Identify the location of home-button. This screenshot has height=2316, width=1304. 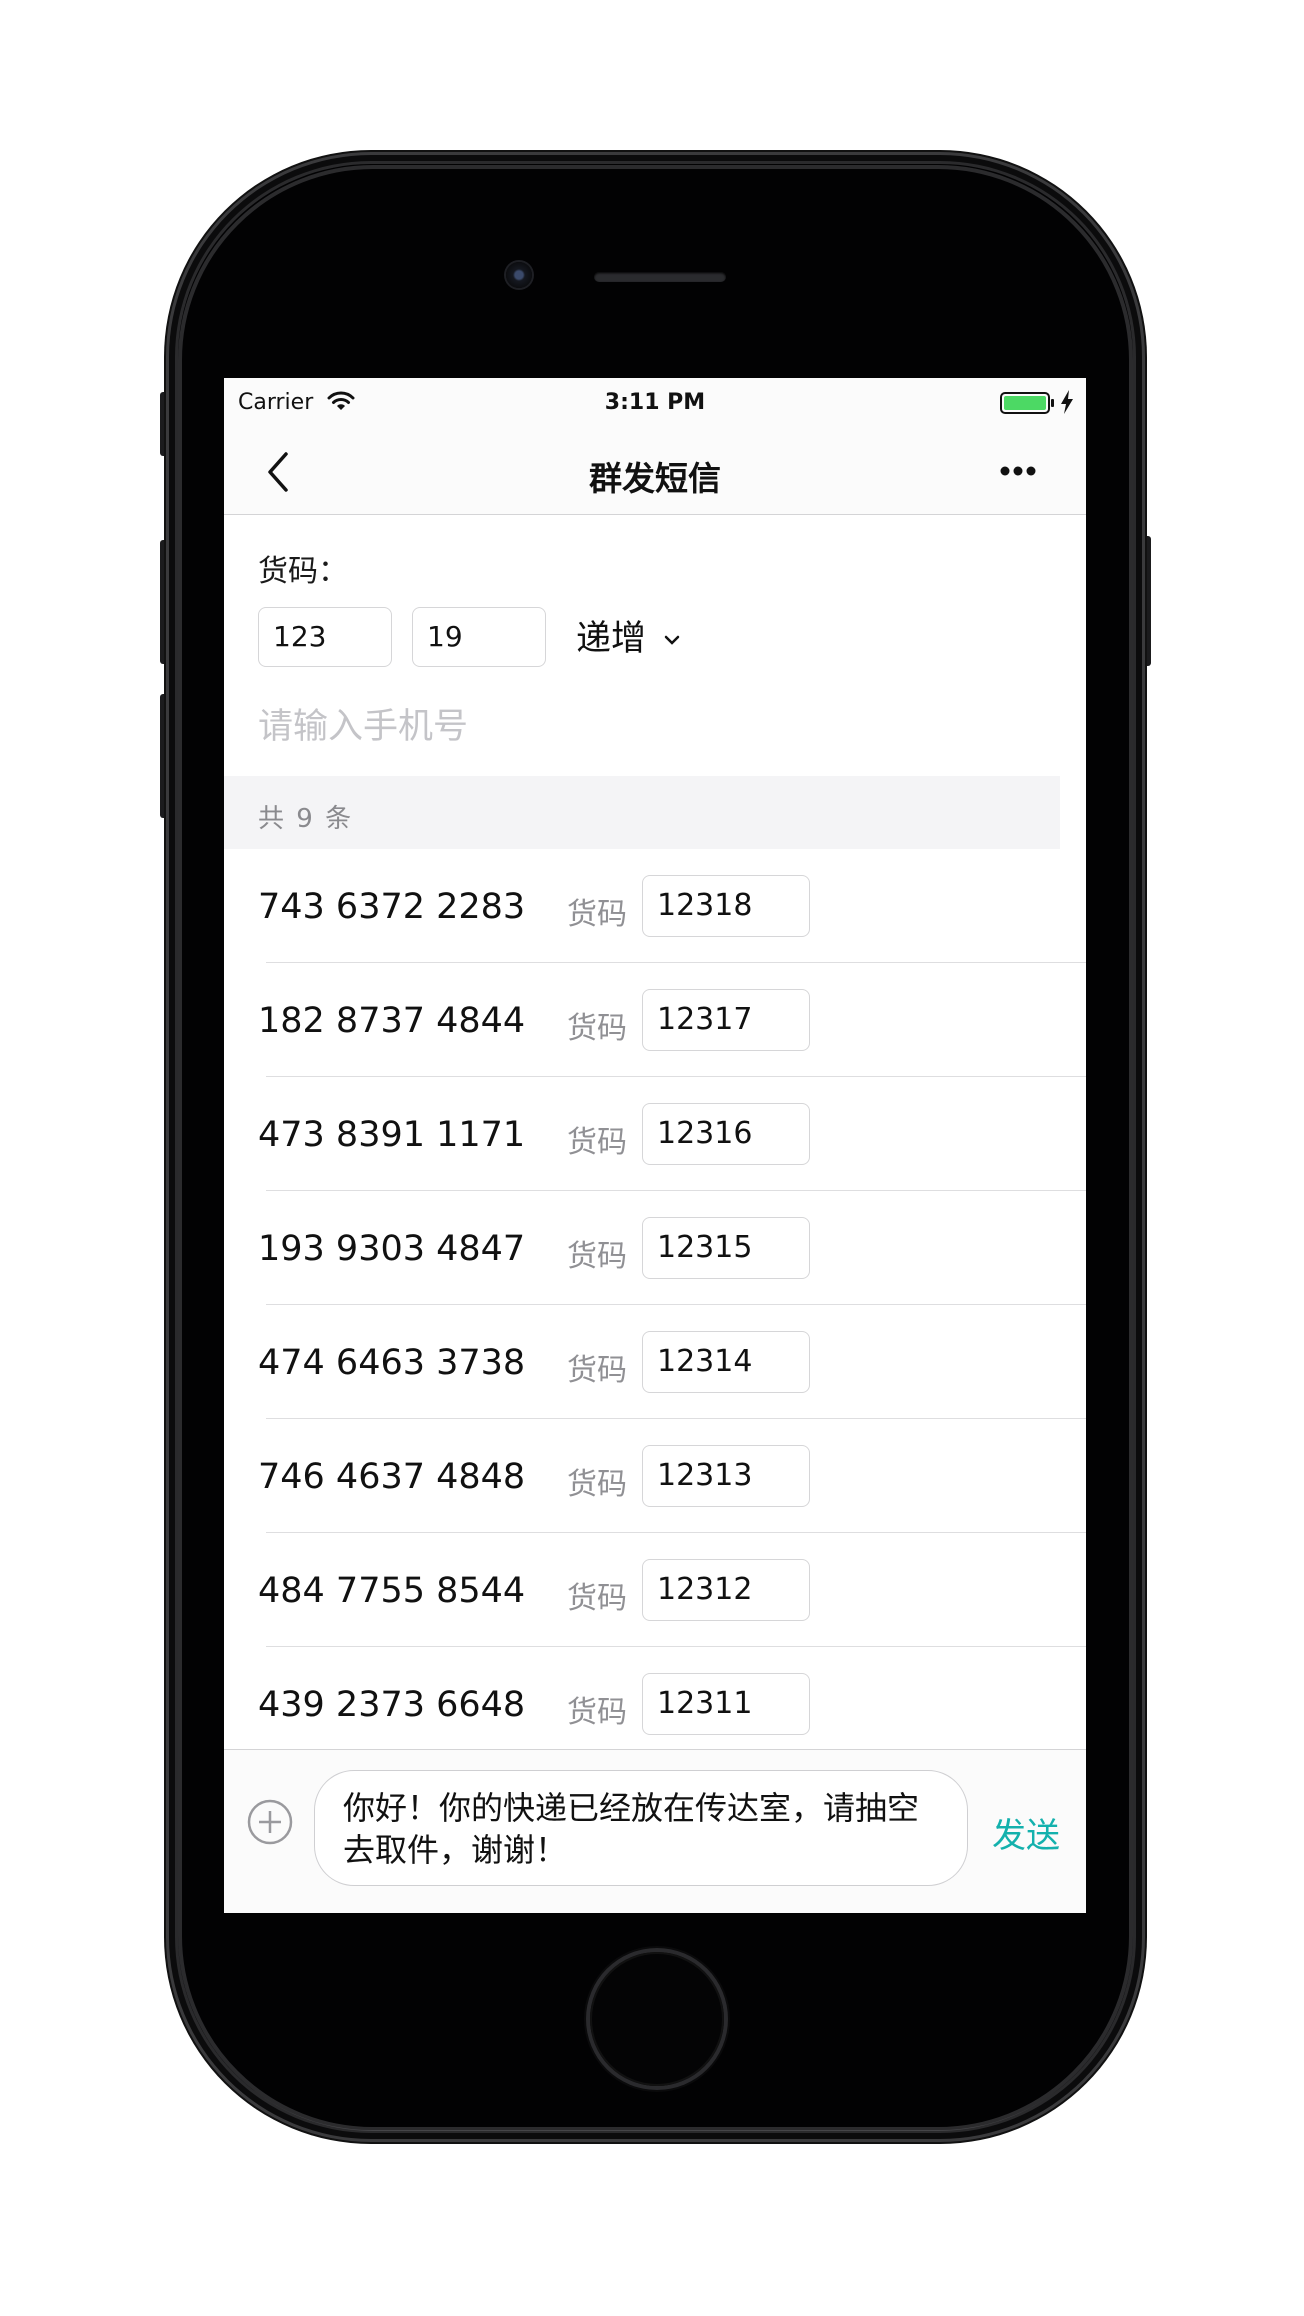
(657, 2019).